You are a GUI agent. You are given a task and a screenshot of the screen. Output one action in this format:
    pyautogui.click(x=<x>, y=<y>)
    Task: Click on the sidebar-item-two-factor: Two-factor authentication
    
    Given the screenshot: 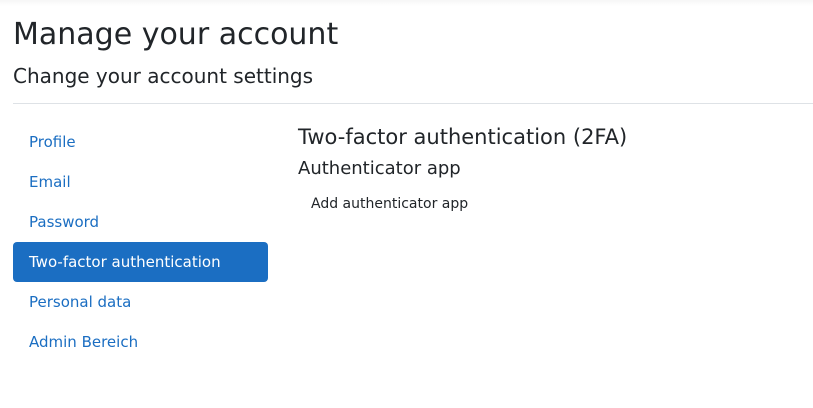 What is the action you would take?
    pyautogui.click(x=140, y=262)
    